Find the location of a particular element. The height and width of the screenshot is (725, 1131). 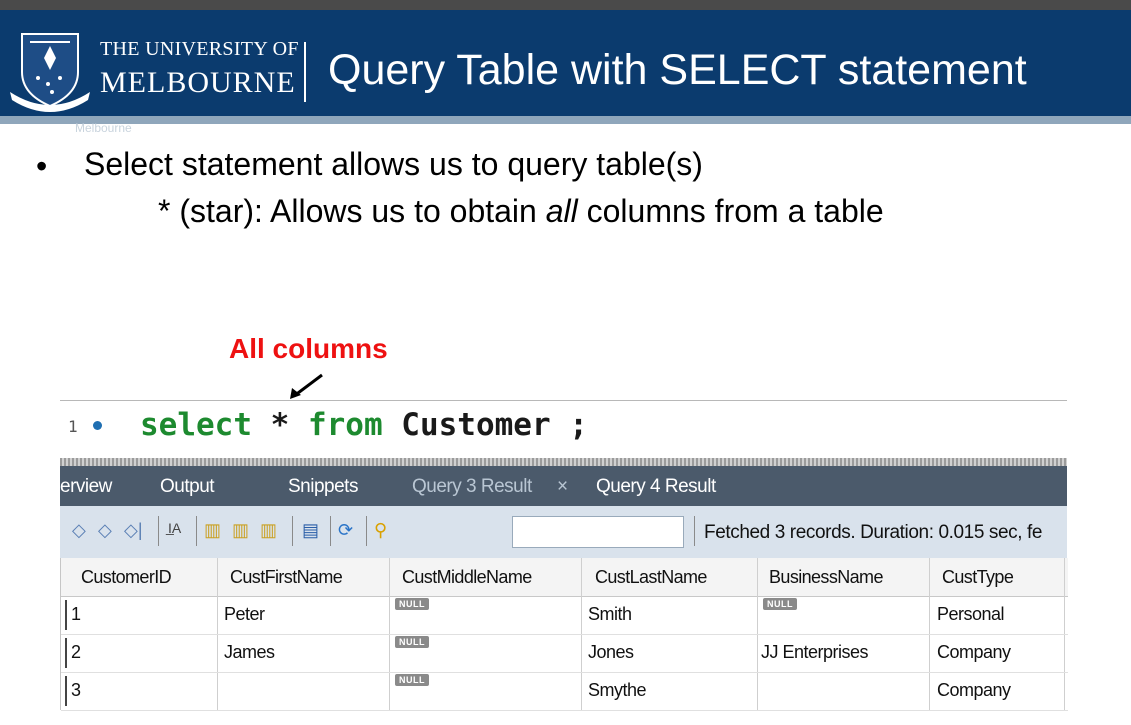

sub-suffix: columns from a table is located at coordinates (730, 211).